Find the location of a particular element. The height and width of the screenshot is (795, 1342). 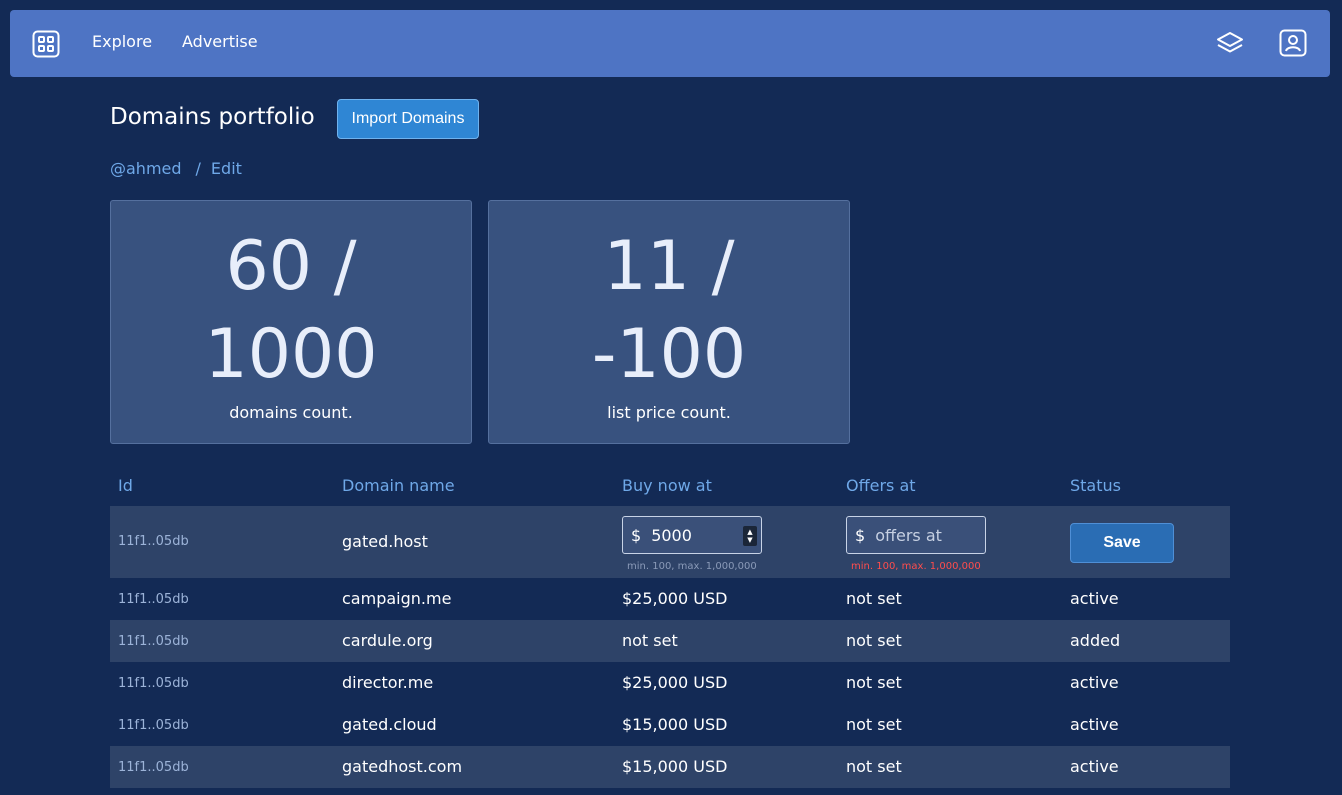

domains-count-value: 60 / 1000 is located at coordinates (291, 310).